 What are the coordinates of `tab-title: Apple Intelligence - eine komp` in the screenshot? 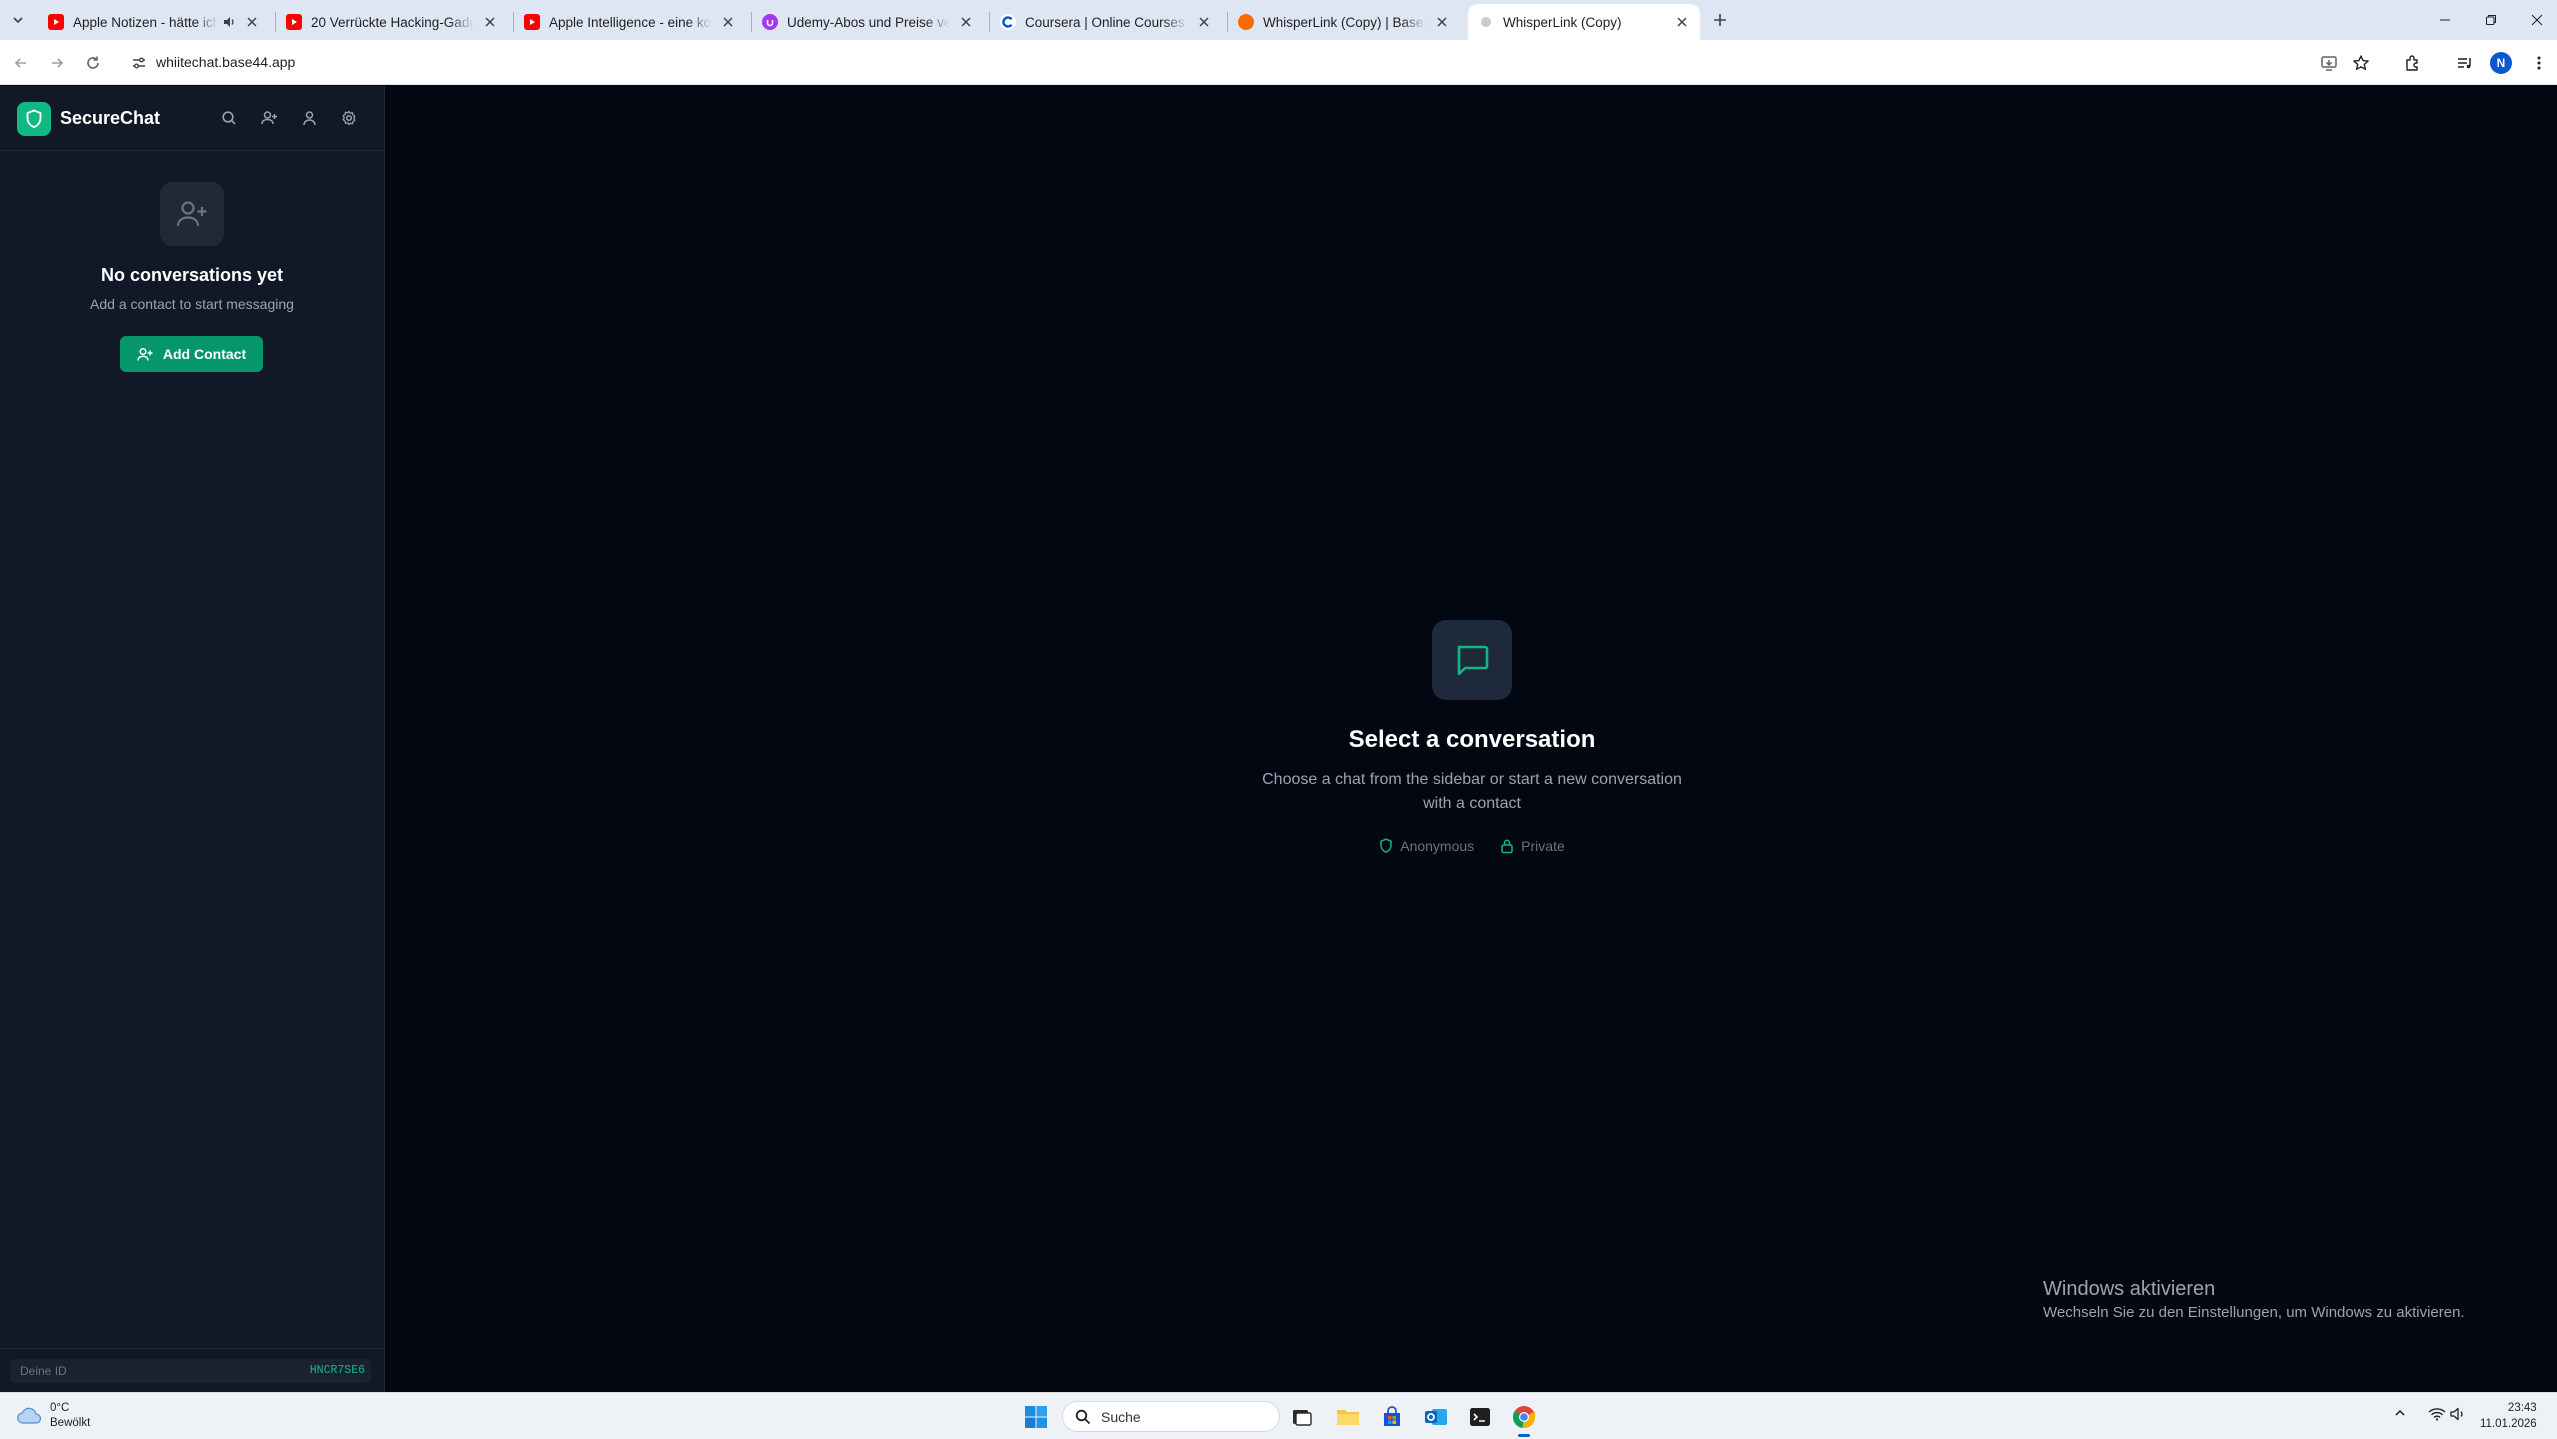 It's located at (630, 22).